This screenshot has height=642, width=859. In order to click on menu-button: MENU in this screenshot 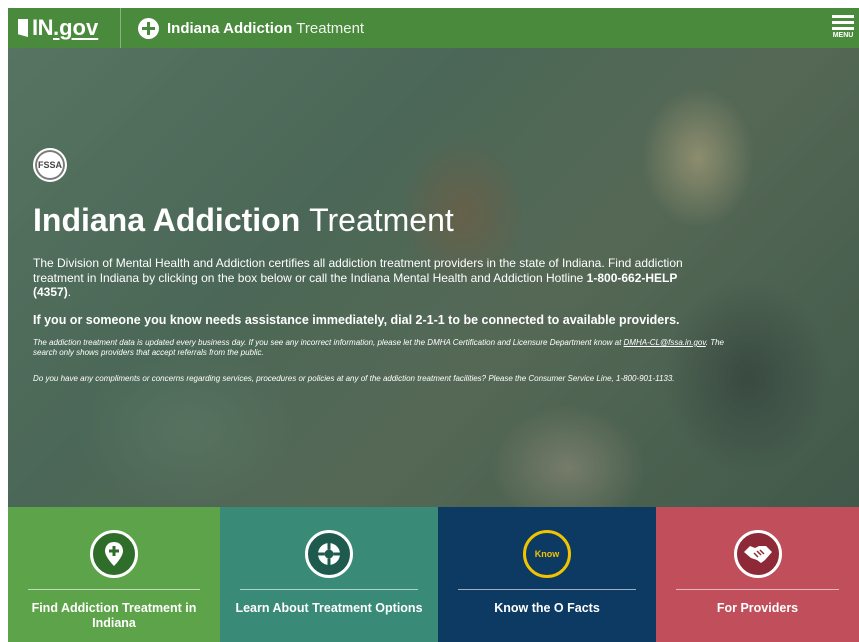, I will do `click(843, 28)`.